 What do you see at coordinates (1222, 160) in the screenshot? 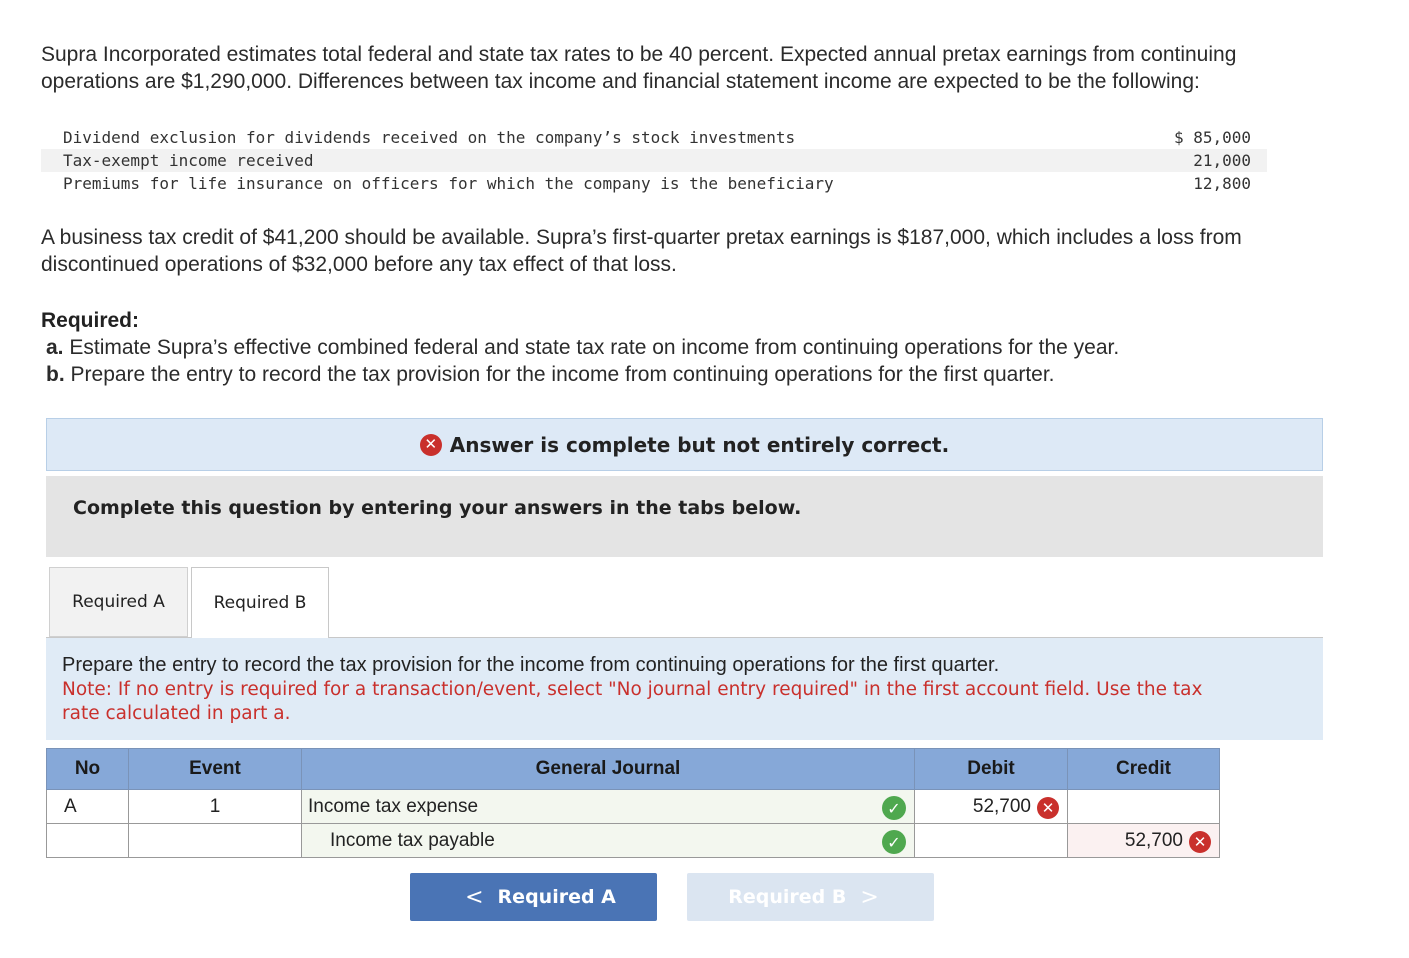
I see `difference-amount: 21,000` at bounding box center [1222, 160].